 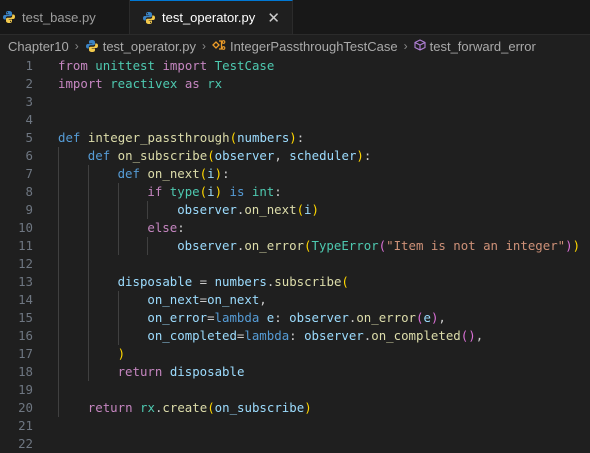 What do you see at coordinates (125, 65) in the screenshot?
I see `code-token: unittest` at bounding box center [125, 65].